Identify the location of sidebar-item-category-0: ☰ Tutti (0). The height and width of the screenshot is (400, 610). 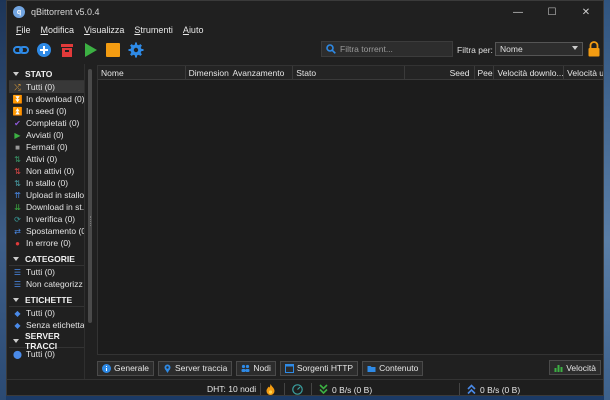
(46, 272).